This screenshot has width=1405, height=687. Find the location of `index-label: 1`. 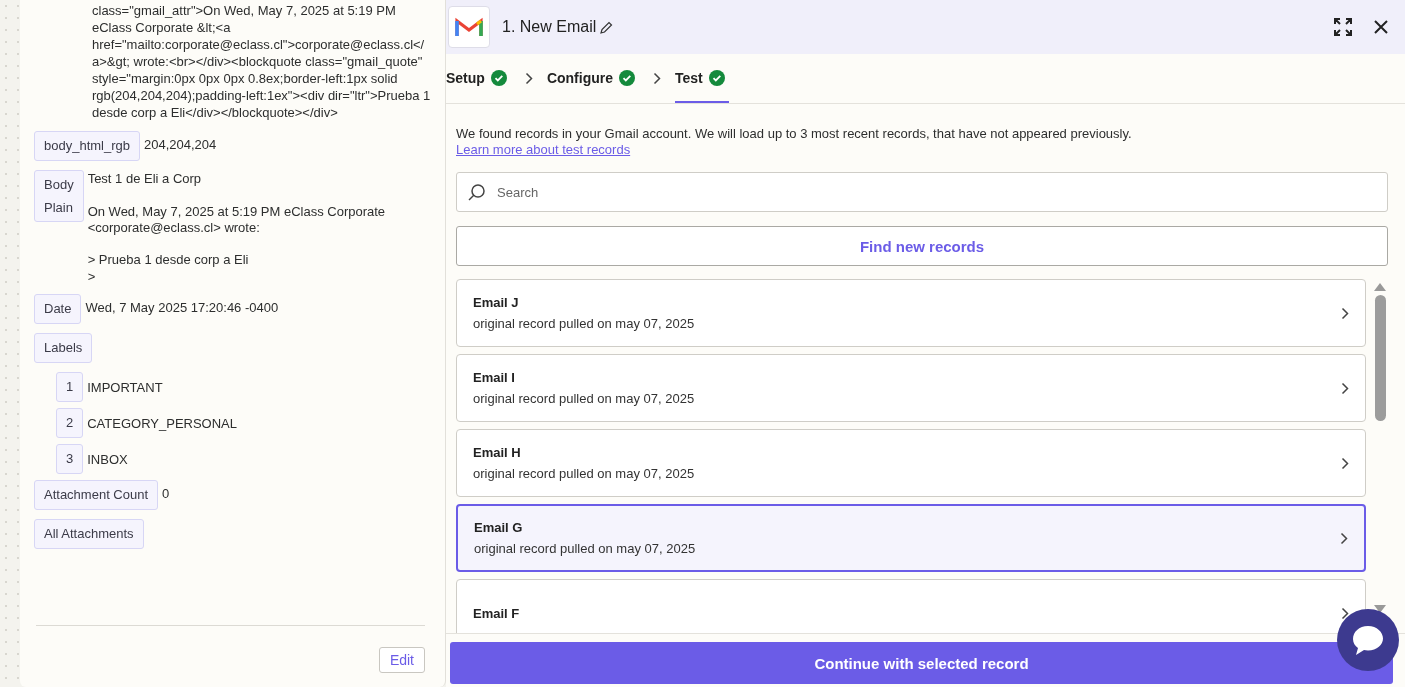

index-label: 1 is located at coordinates (70, 387).